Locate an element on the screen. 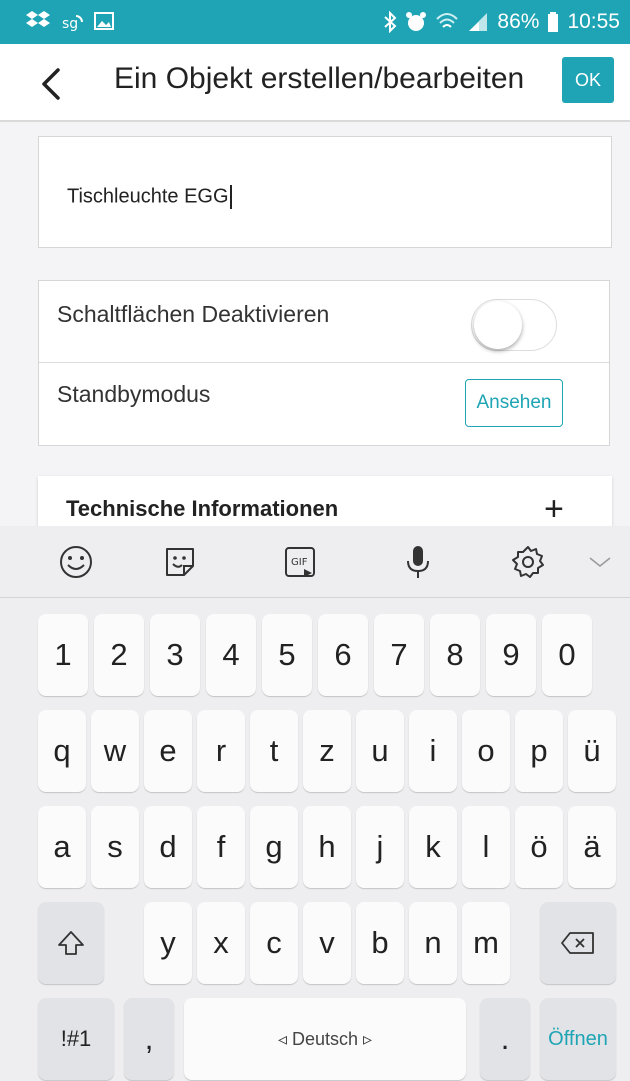 The height and width of the screenshot is (1081, 630). gif-label: GIF is located at coordinates (299, 562).